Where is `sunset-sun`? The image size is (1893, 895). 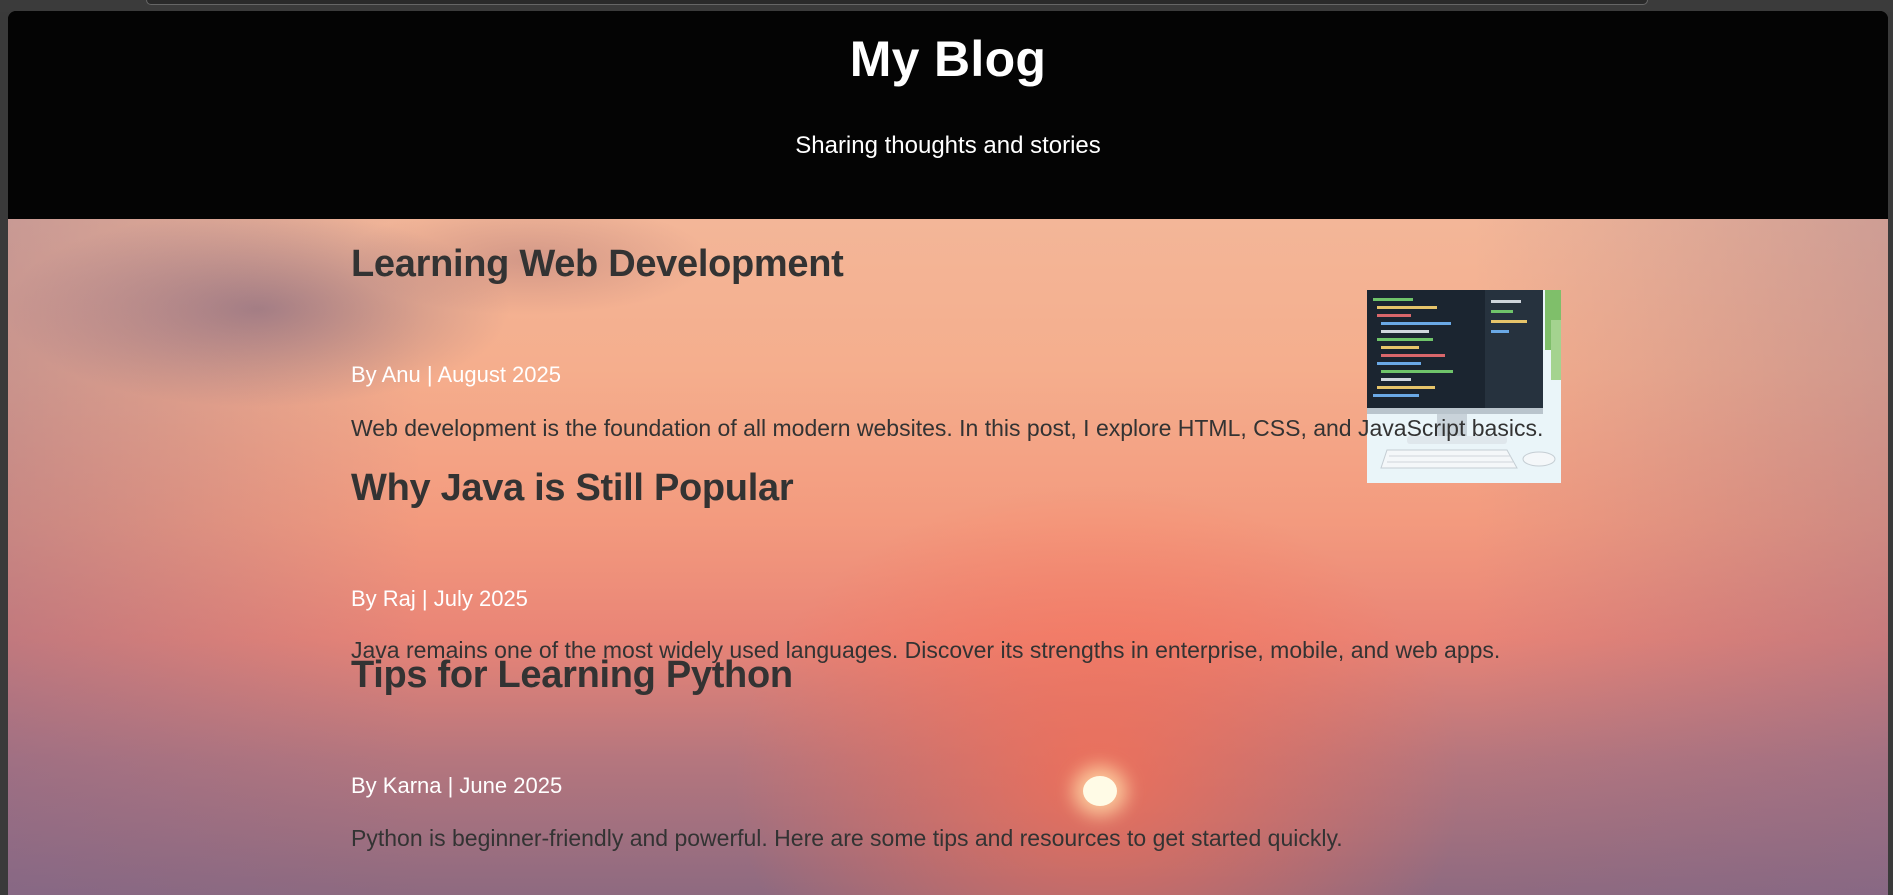 sunset-sun is located at coordinates (1100, 791).